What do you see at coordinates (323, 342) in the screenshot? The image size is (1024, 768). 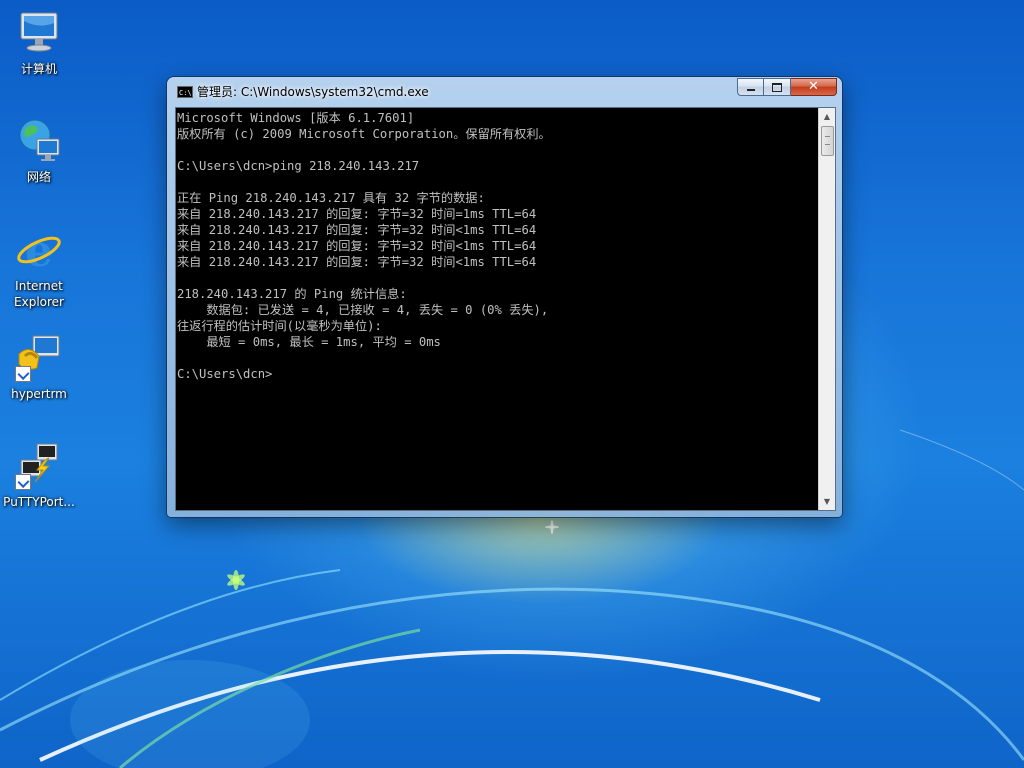 I see `console-line: 最短 = 0ms, 最长 = 1ms, 平均 = 0ms` at bounding box center [323, 342].